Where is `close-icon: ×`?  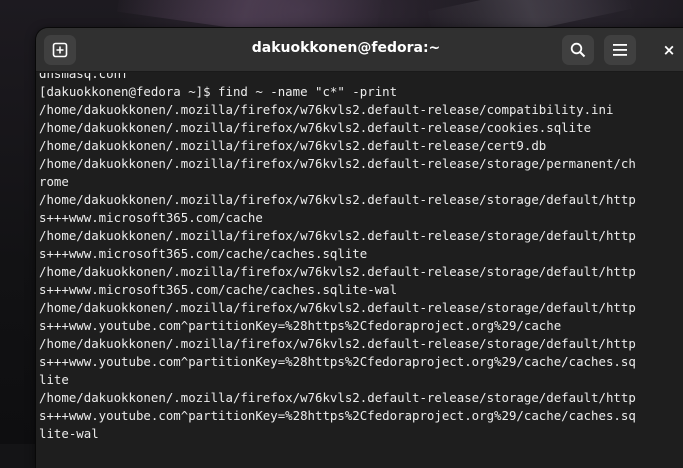 close-icon: × is located at coordinates (669, 50).